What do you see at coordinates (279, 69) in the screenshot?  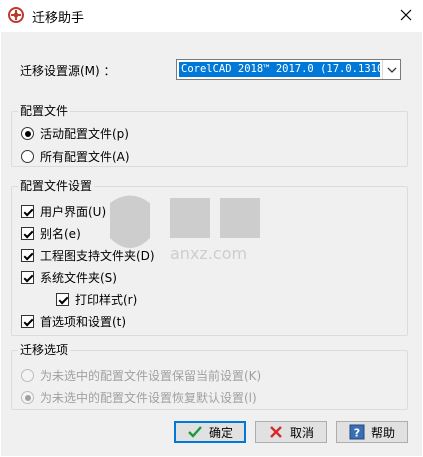 I see `source-selected-value: CorelCAD 2018™ 2017.0 (17.0.1310)` at bounding box center [279, 69].